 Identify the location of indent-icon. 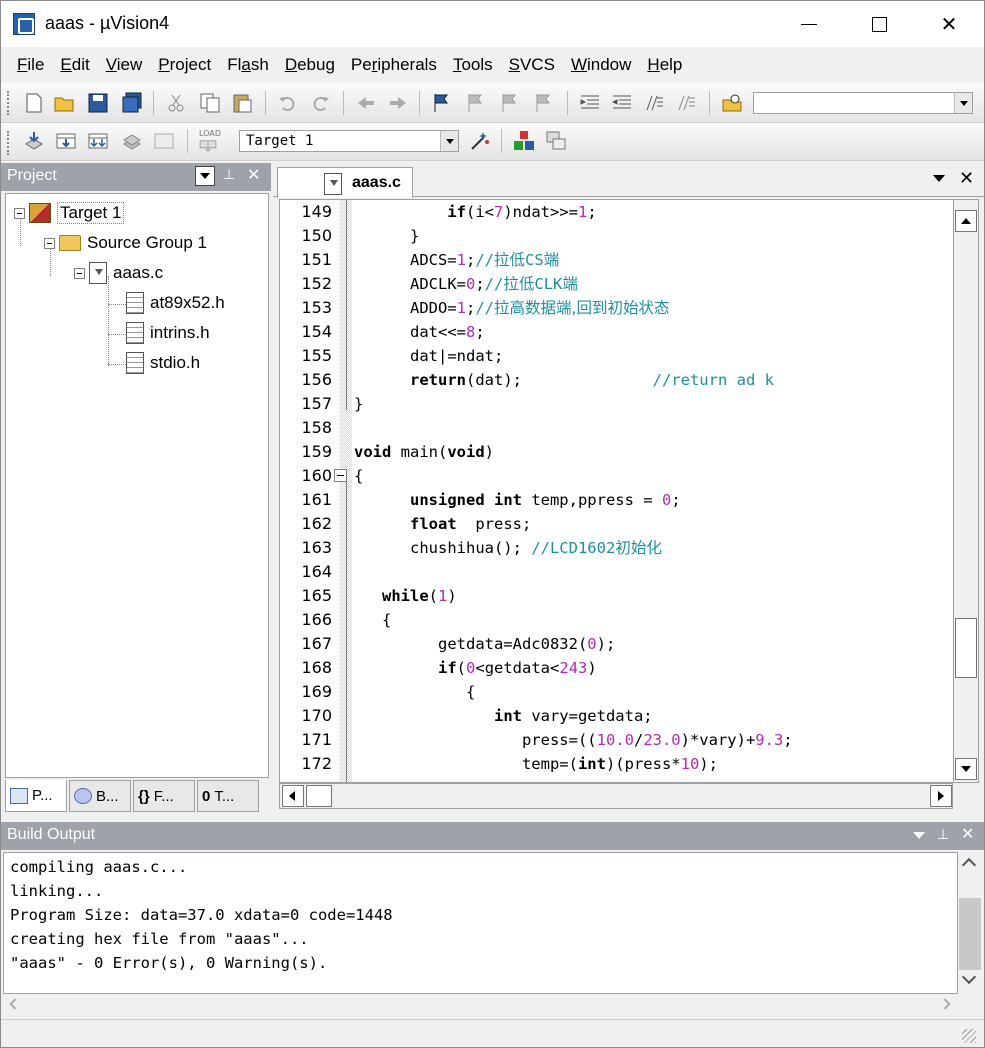
(590, 103).